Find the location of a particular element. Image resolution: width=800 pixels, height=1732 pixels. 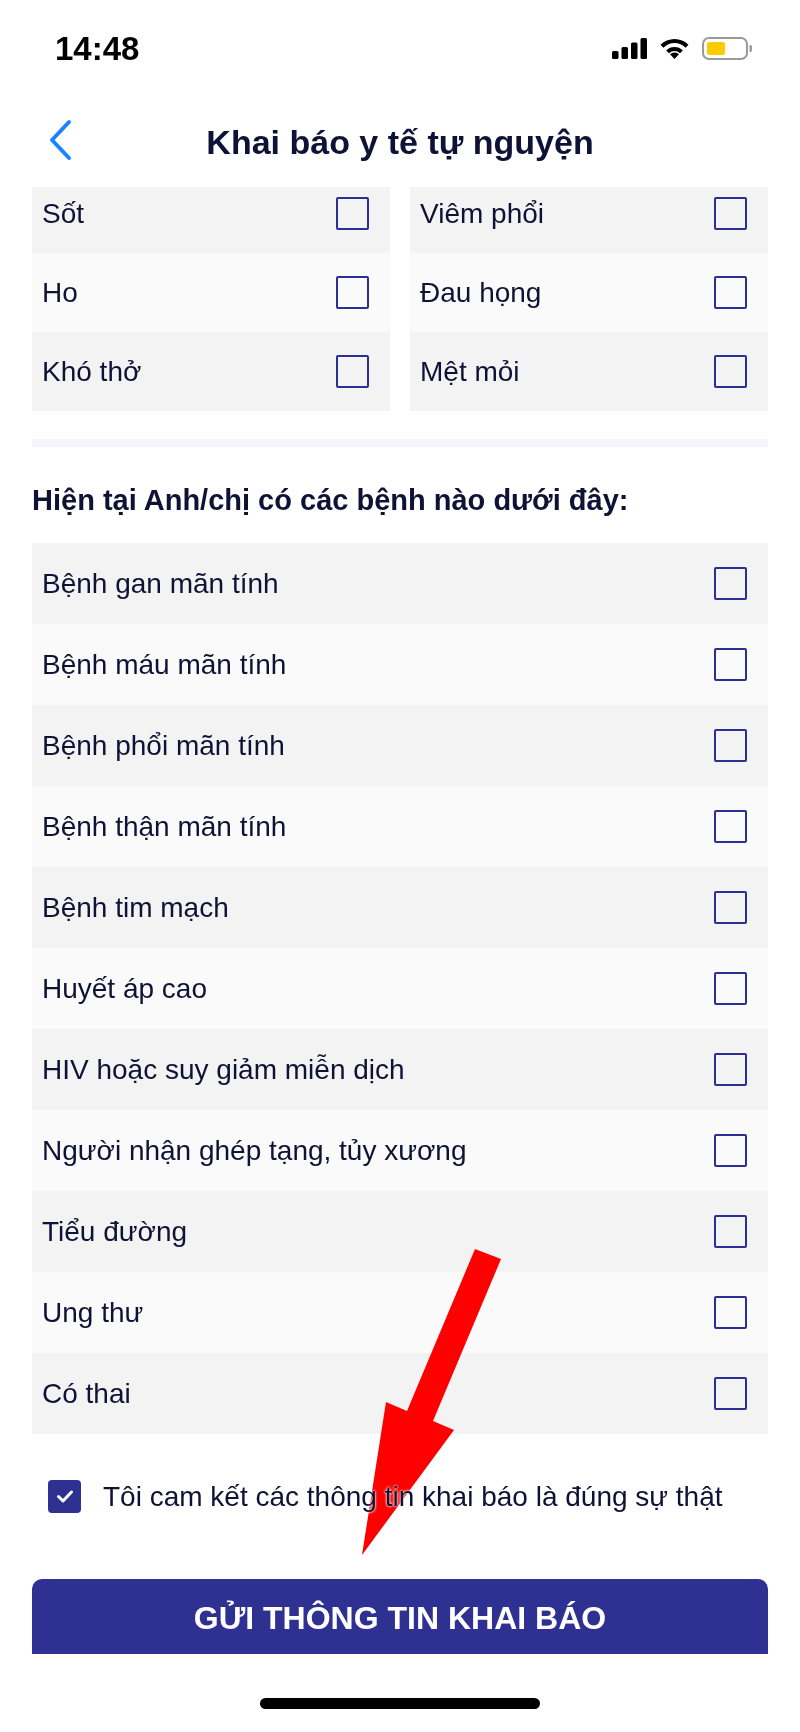

signal-icon is located at coordinates (629, 48).